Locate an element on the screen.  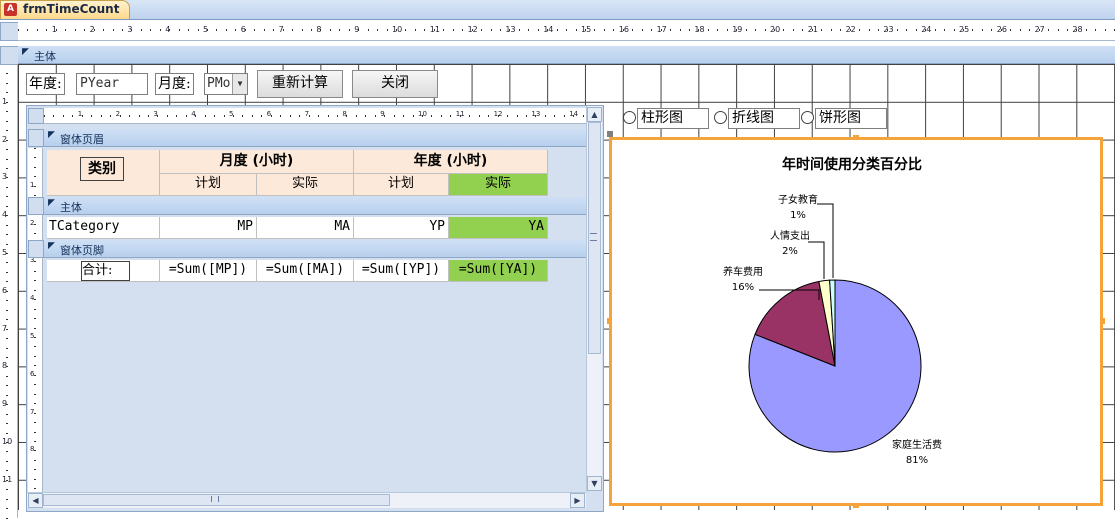
subform-corner is located at coordinates (36, 116).